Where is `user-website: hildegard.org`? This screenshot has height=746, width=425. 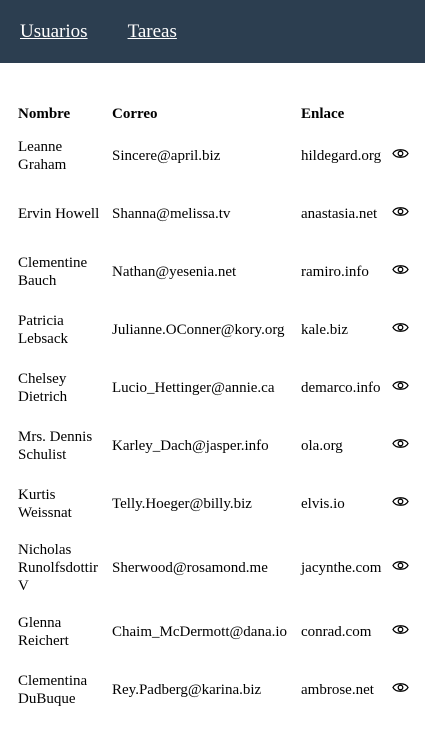 user-website: hildegard.org is located at coordinates (341, 156).